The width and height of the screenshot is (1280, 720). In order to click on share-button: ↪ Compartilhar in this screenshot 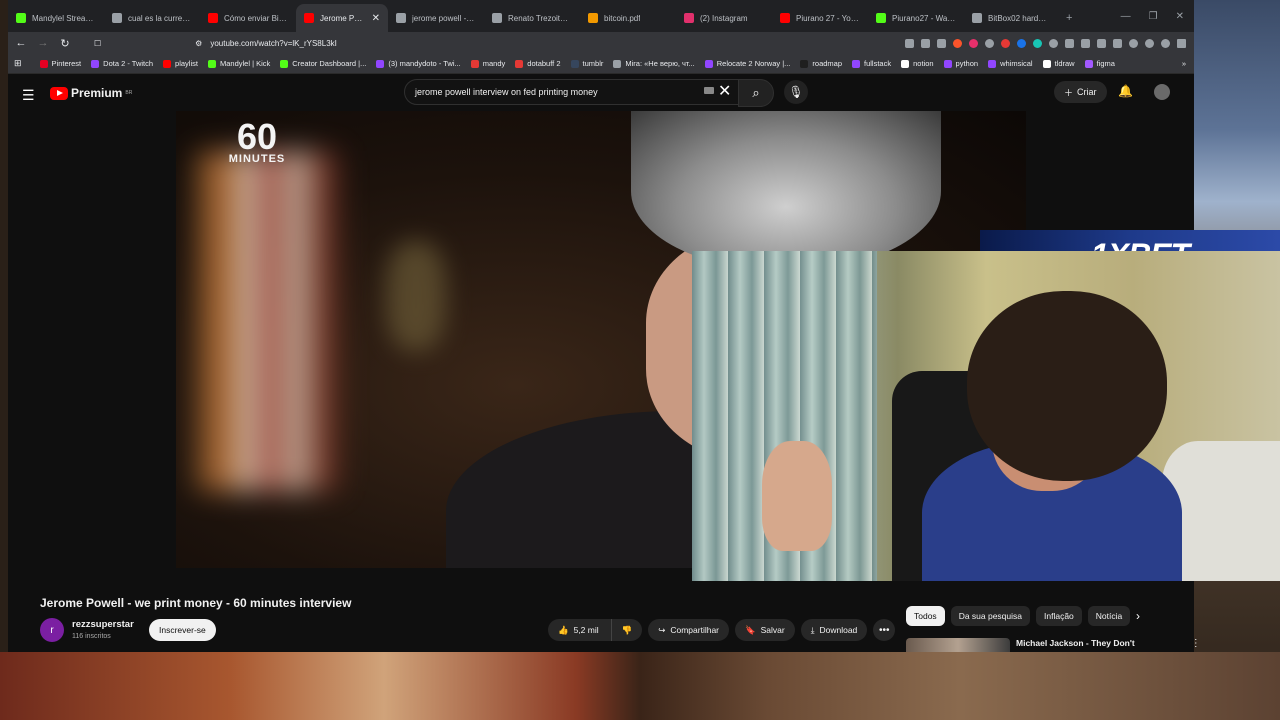, I will do `click(689, 630)`.